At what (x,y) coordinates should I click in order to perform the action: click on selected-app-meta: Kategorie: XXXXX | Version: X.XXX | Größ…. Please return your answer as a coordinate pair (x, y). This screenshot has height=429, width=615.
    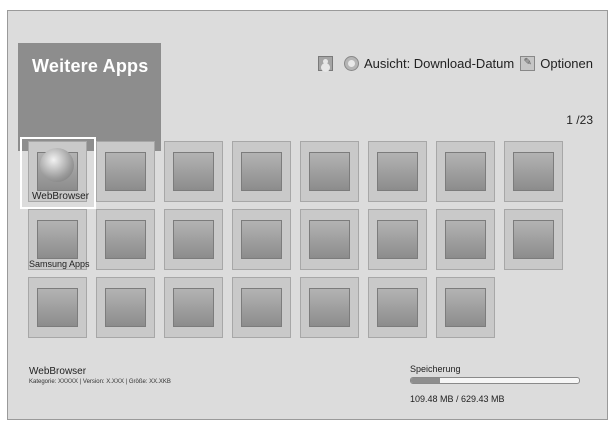
    Looking at the image, I should click on (100, 382).